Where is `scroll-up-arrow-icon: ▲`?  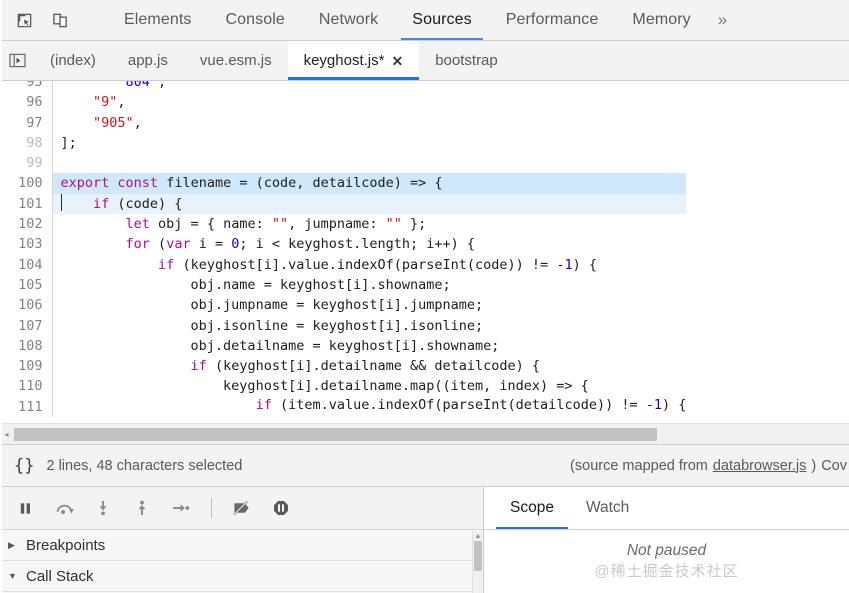
scroll-up-arrow-icon: ▲ is located at coordinates (478, 536).